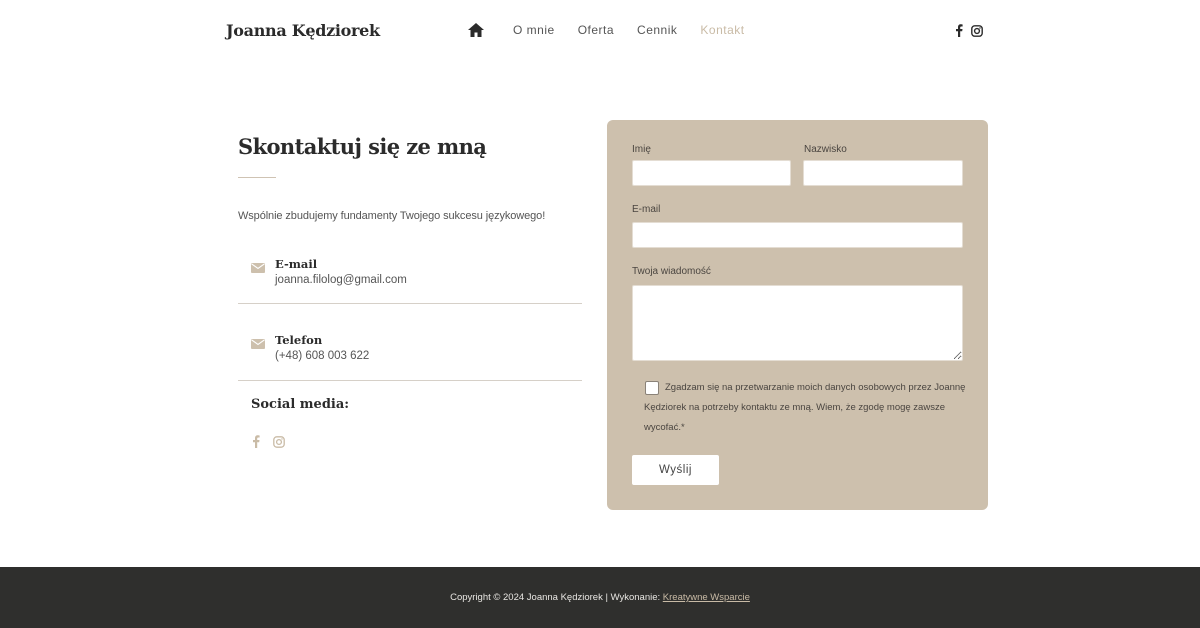 Image resolution: width=1200 pixels, height=628 pixels. Describe the element at coordinates (428, 356) in the screenshot. I see `phone-value: (+48) 608 003 622` at that location.